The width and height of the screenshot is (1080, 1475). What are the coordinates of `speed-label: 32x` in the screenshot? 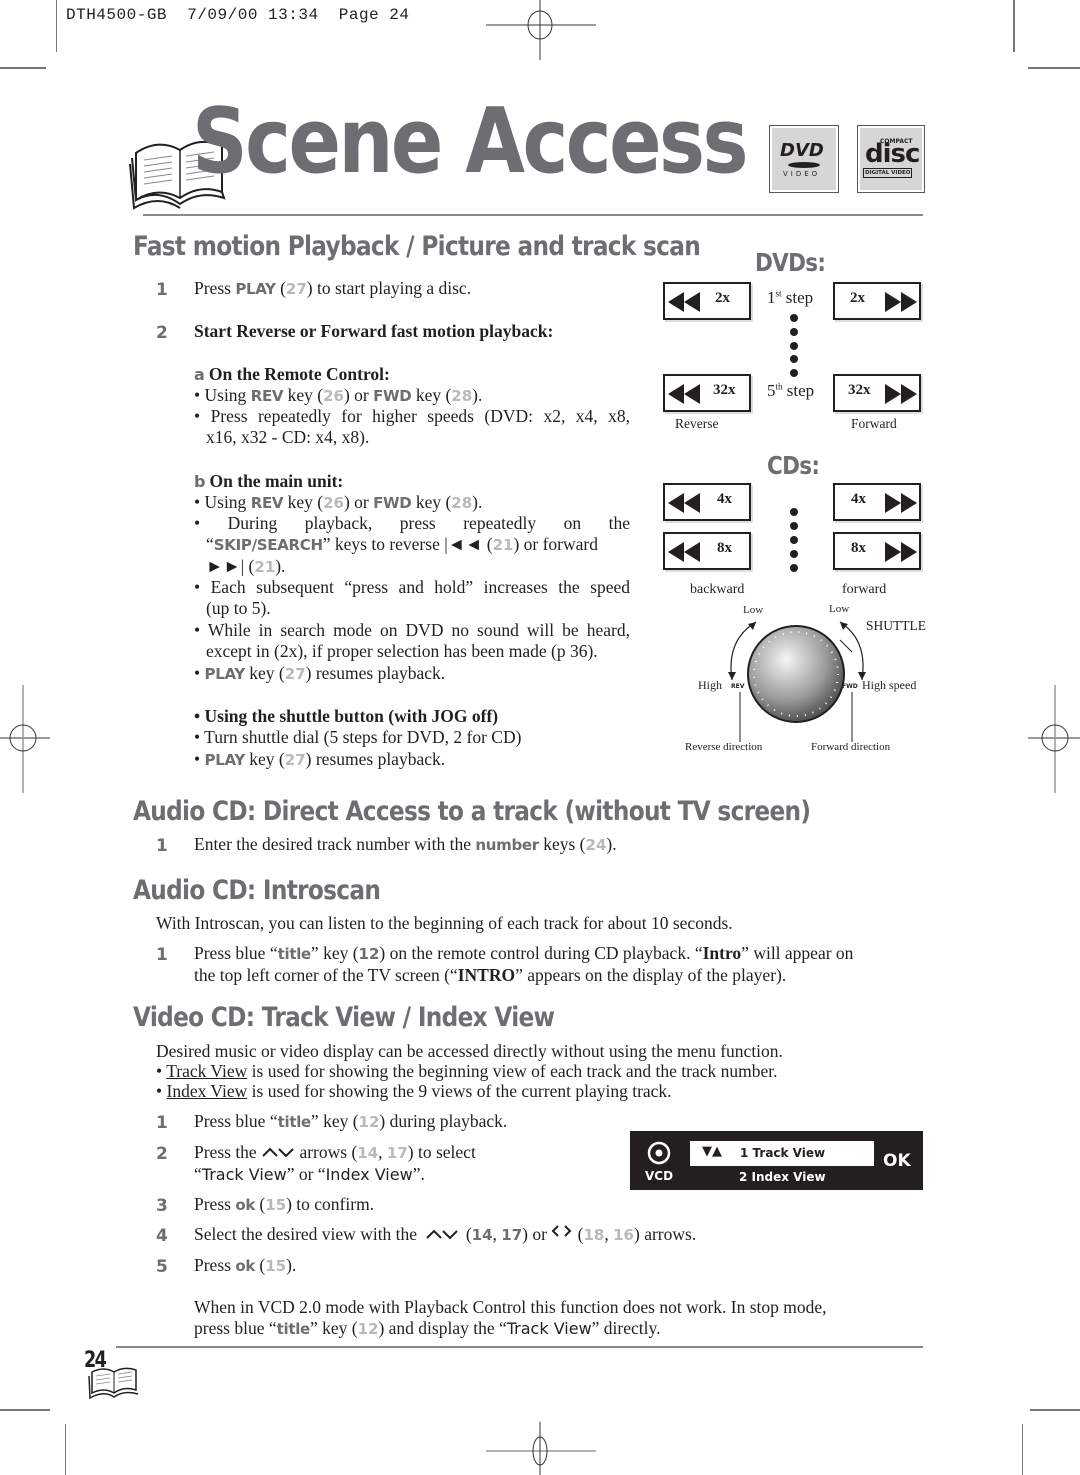 It's located at (859, 390).